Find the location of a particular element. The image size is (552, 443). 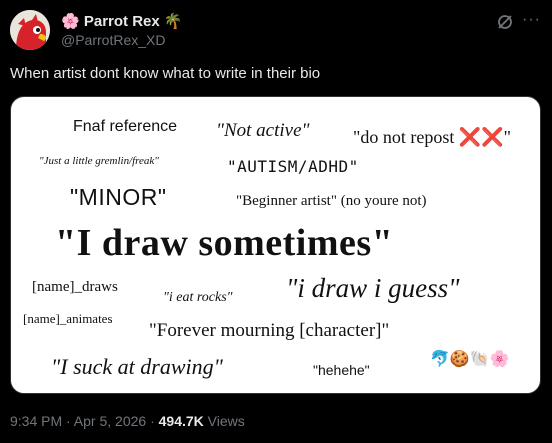

more-icon: ··· is located at coordinates (531, 19).